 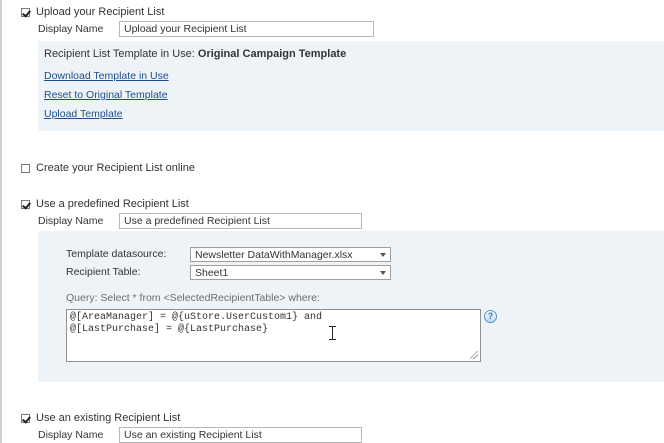 I want to click on predefined-section-header: Use a predefined Recipient List, so click(x=105, y=204).